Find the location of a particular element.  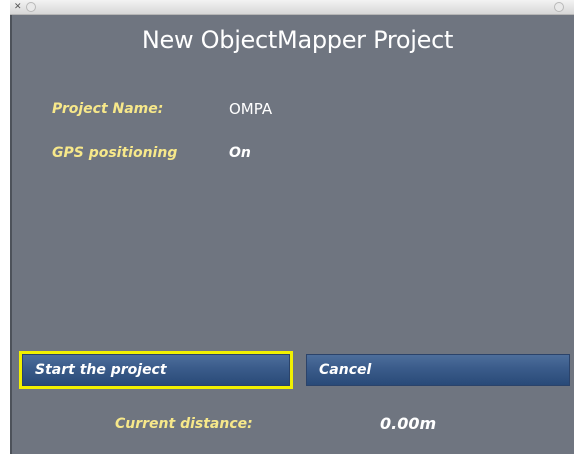

window-titlebar: ✕ is located at coordinates (292, 7).